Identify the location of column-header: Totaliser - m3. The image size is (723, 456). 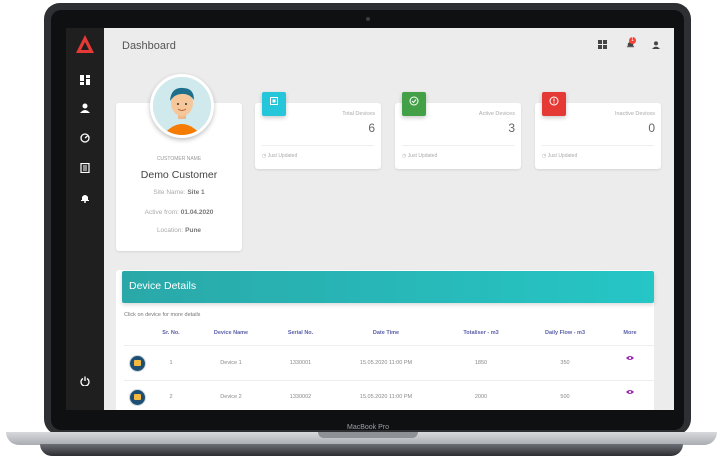
(481, 333).